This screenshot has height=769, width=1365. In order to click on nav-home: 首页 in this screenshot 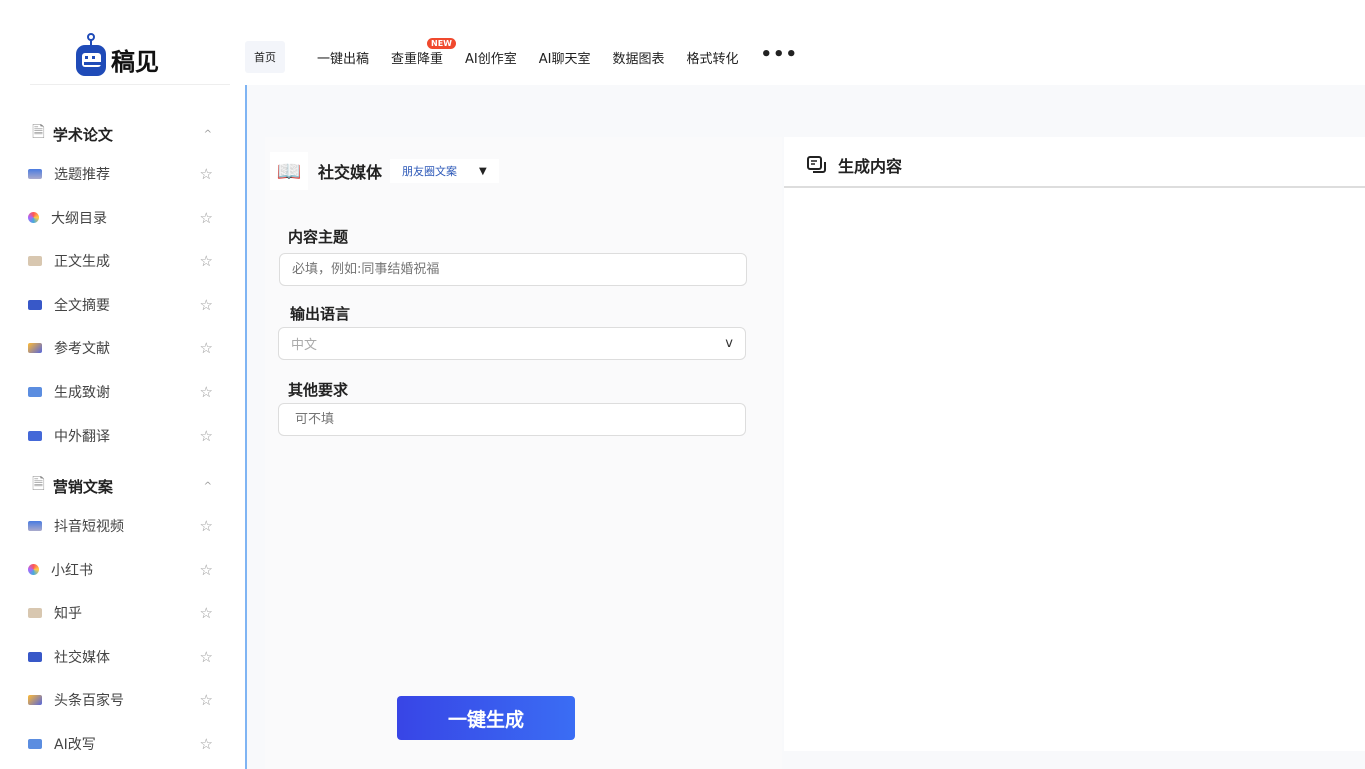, I will do `click(265, 57)`.